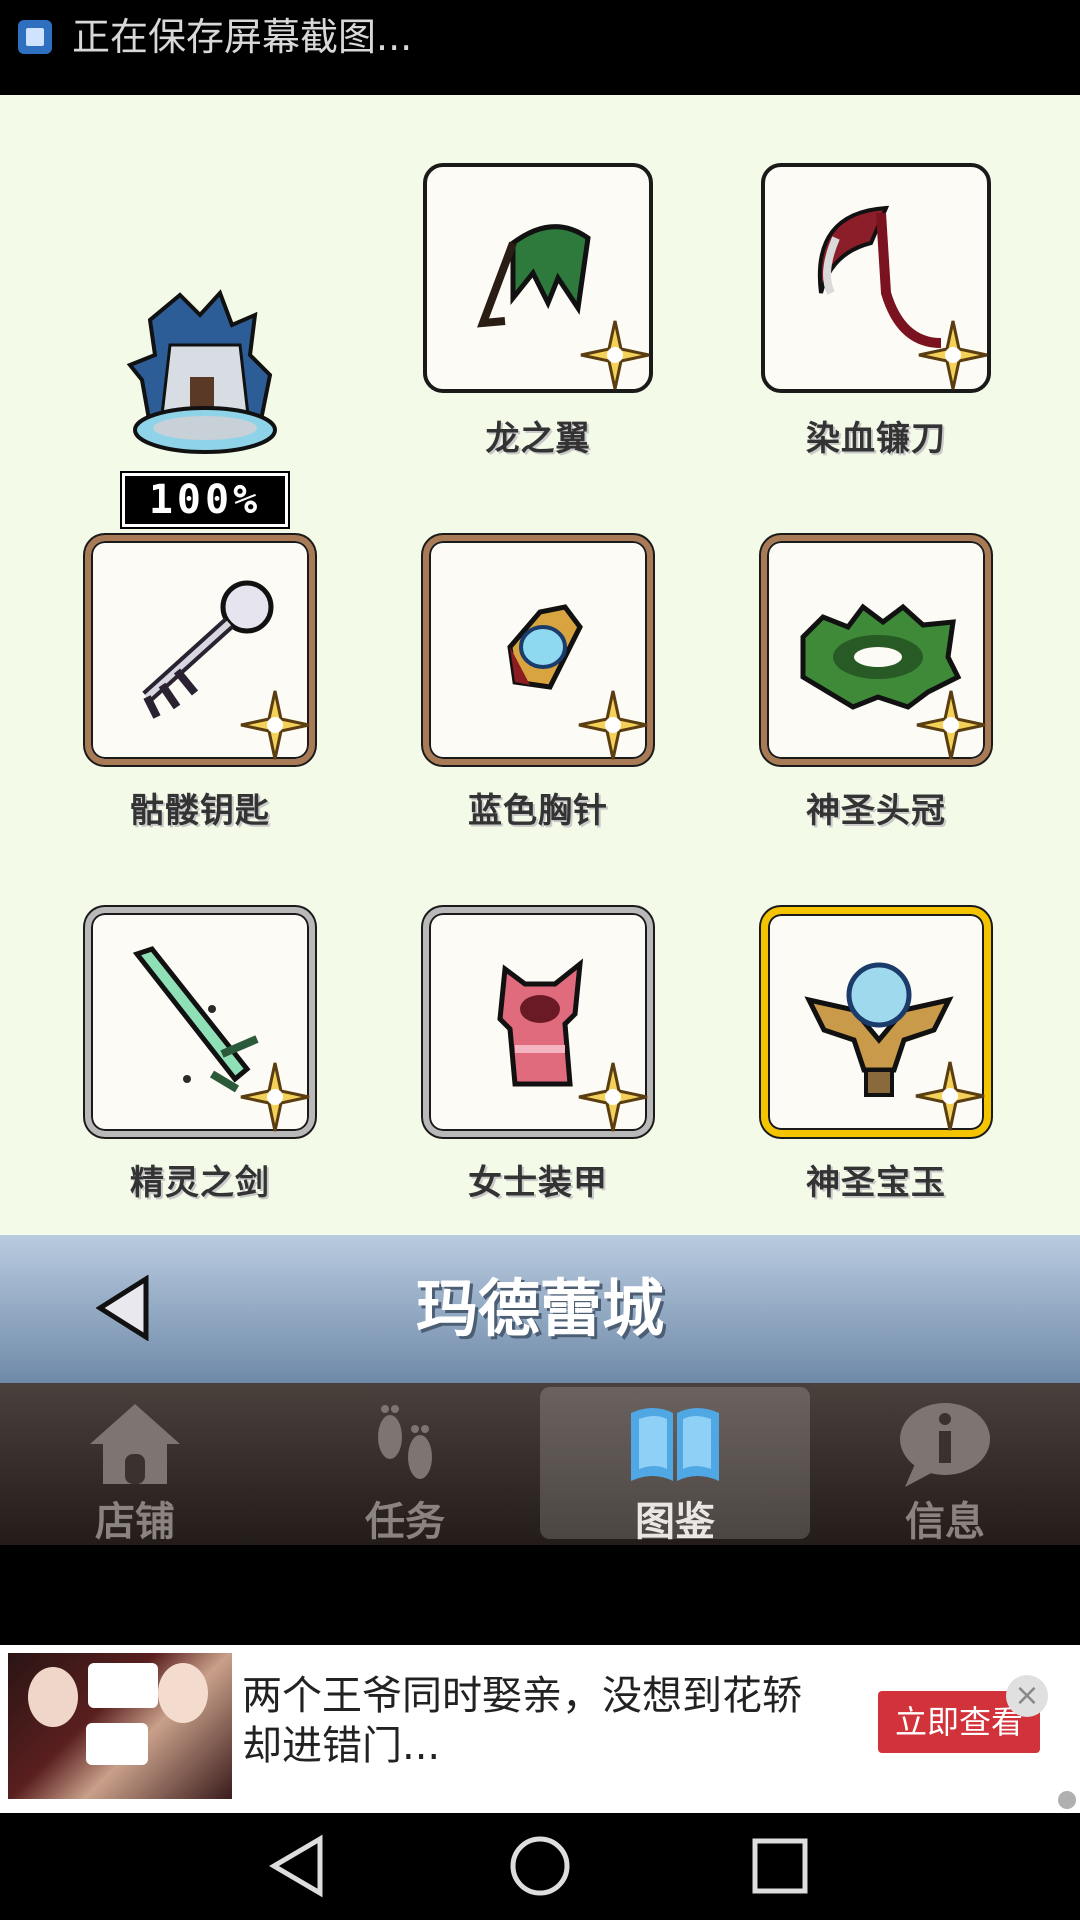 This screenshot has height=1920, width=1080. I want to click on title-bar: 玛德蕾城, so click(540, 1309).